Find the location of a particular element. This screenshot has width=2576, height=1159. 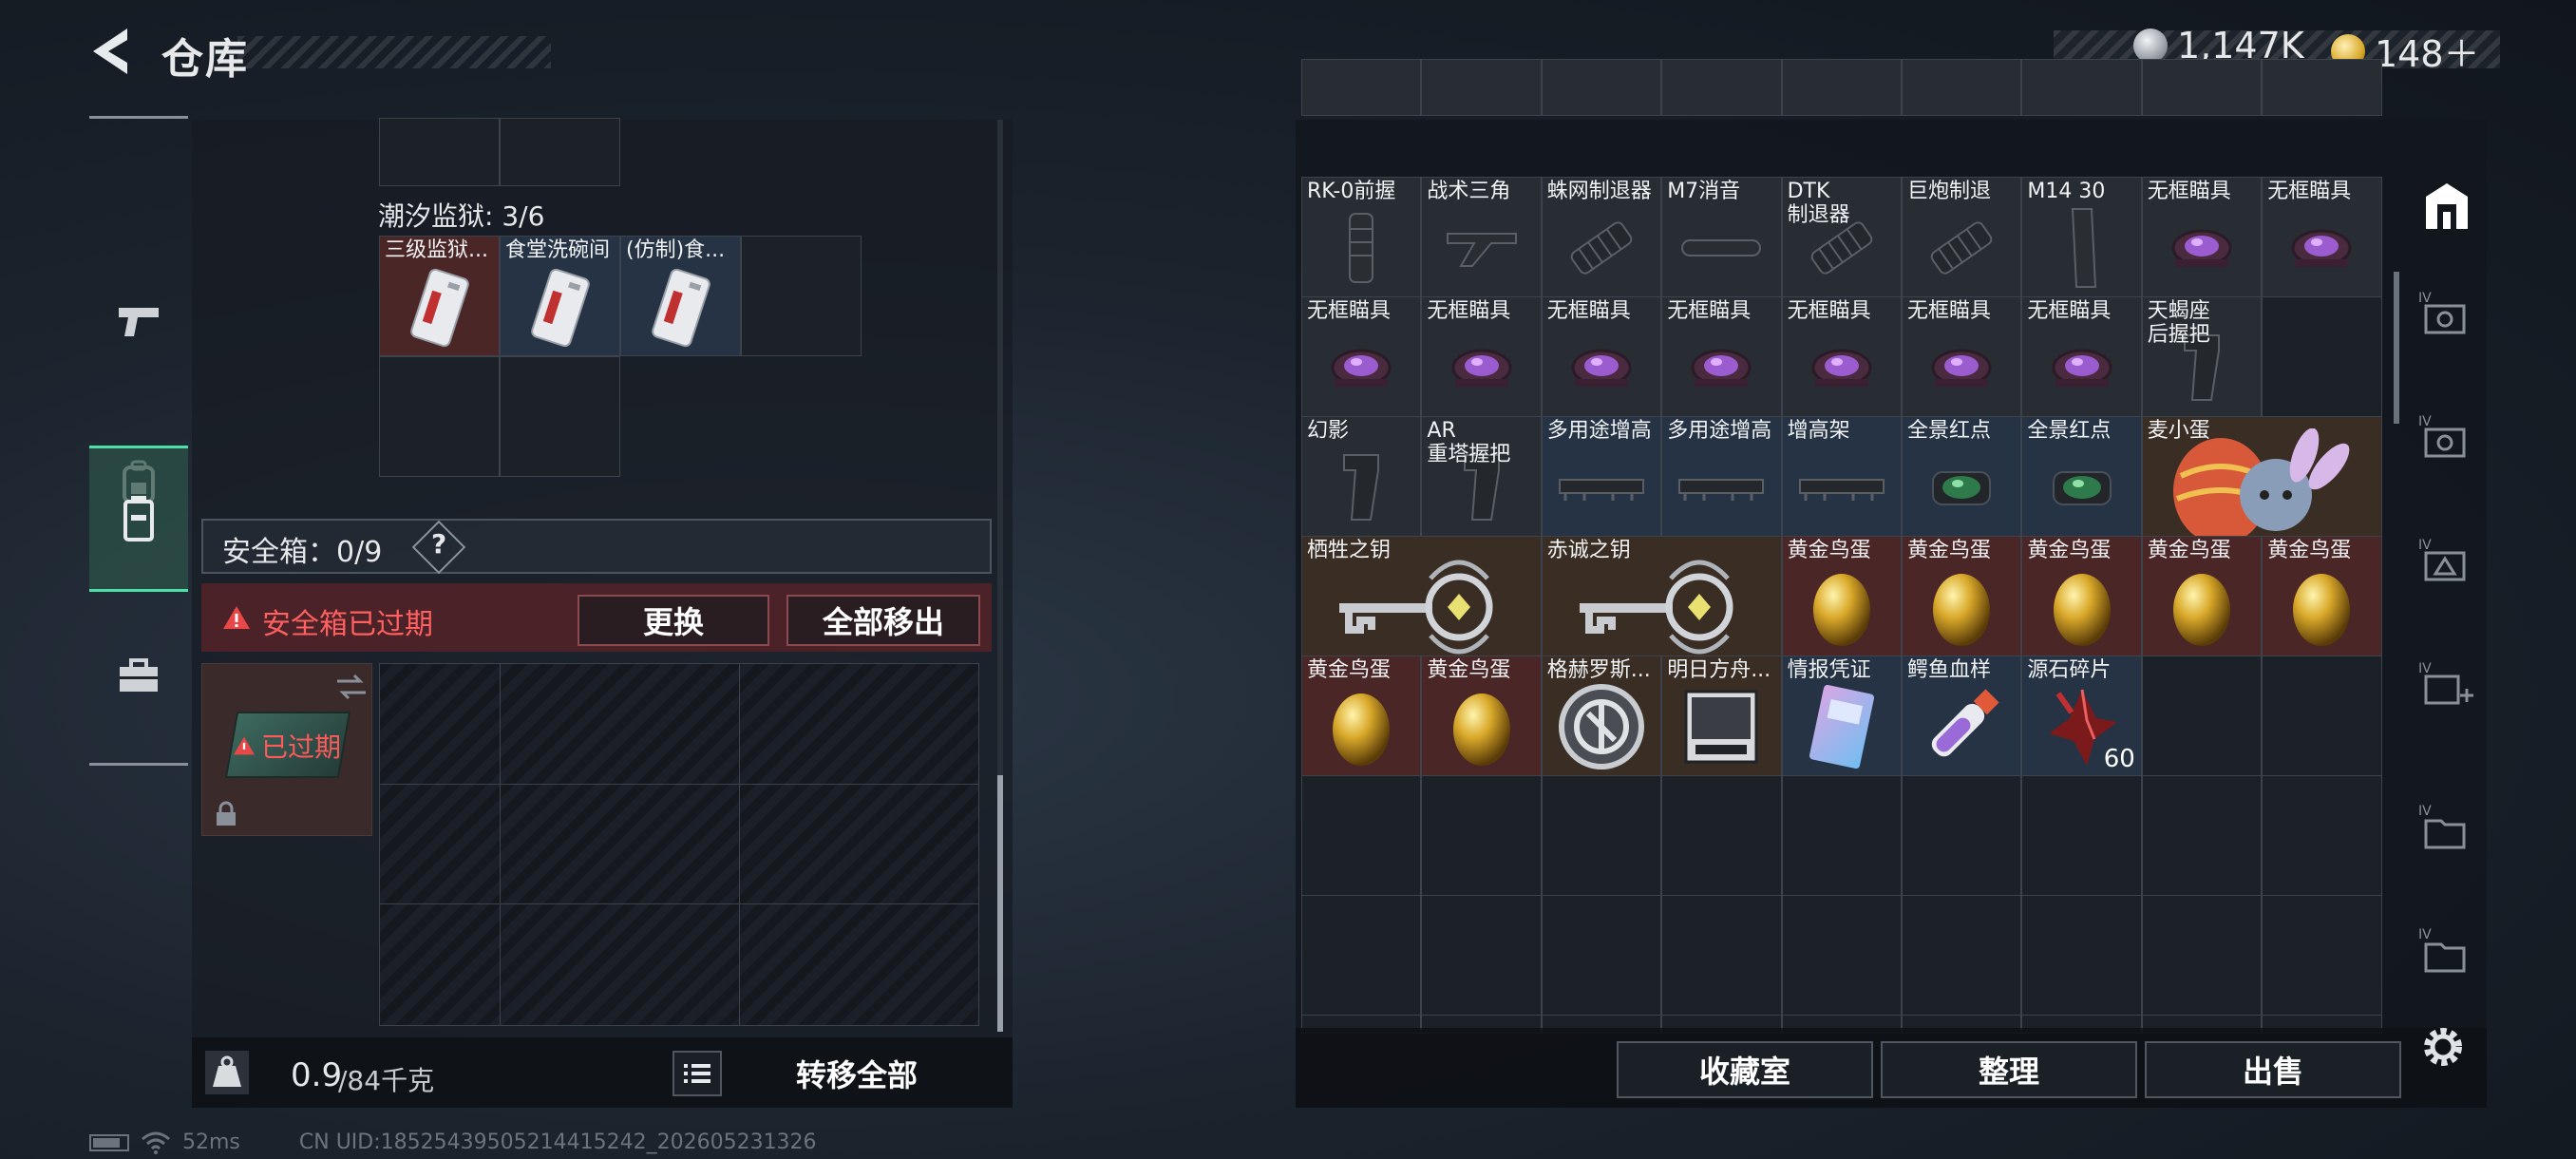

sort-button: 整理 is located at coordinates (2009, 1069).